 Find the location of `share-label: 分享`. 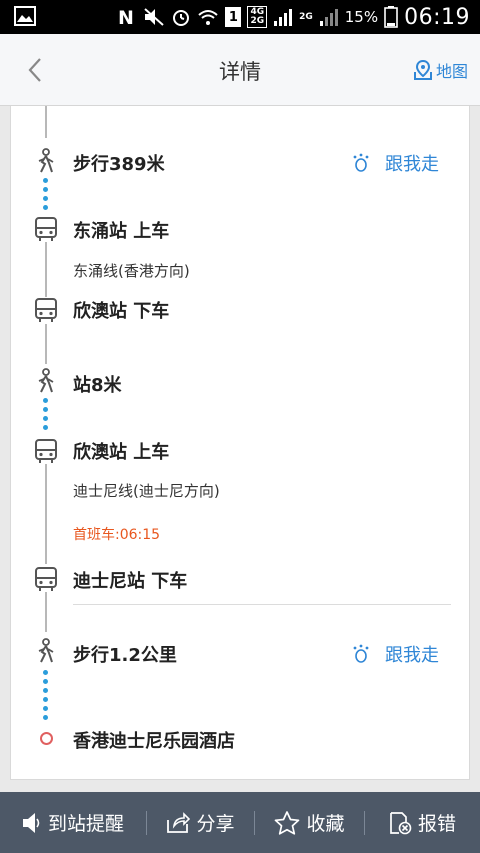

share-label: 分享 is located at coordinates (215, 824).